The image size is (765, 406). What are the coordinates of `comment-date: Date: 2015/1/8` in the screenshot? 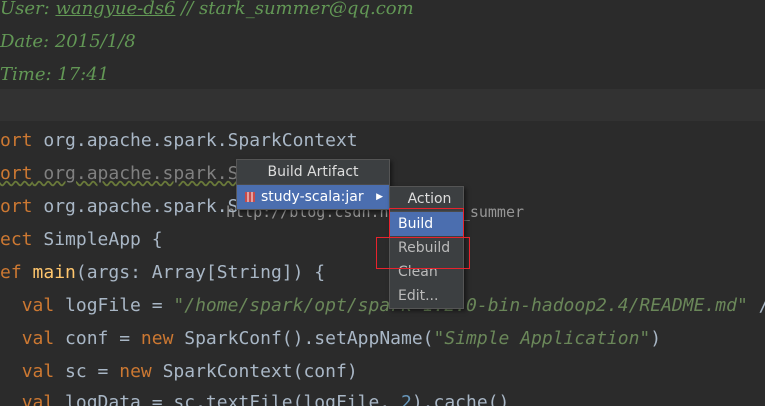 It's located at (68, 41).